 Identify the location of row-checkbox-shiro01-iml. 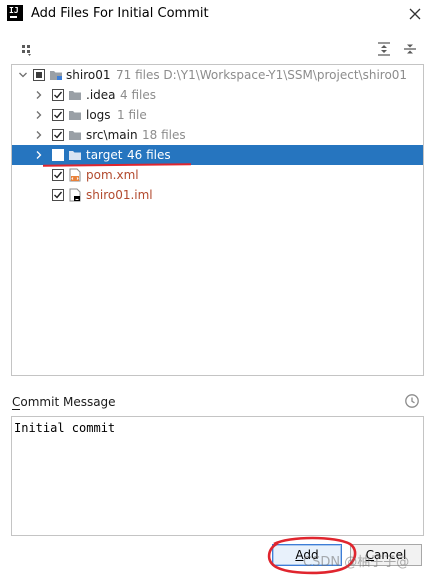
(58, 195).